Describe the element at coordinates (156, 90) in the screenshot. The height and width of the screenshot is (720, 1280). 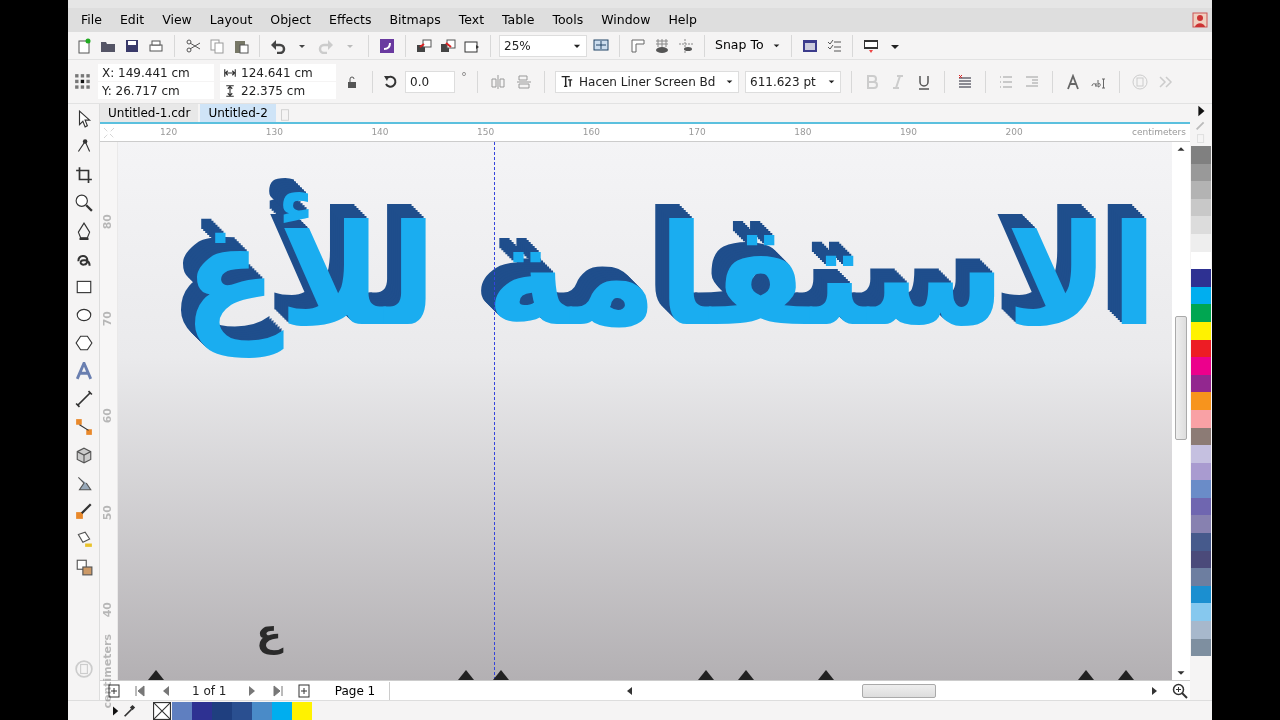
I see `y-position-field: Y: 26.717 cm` at that location.